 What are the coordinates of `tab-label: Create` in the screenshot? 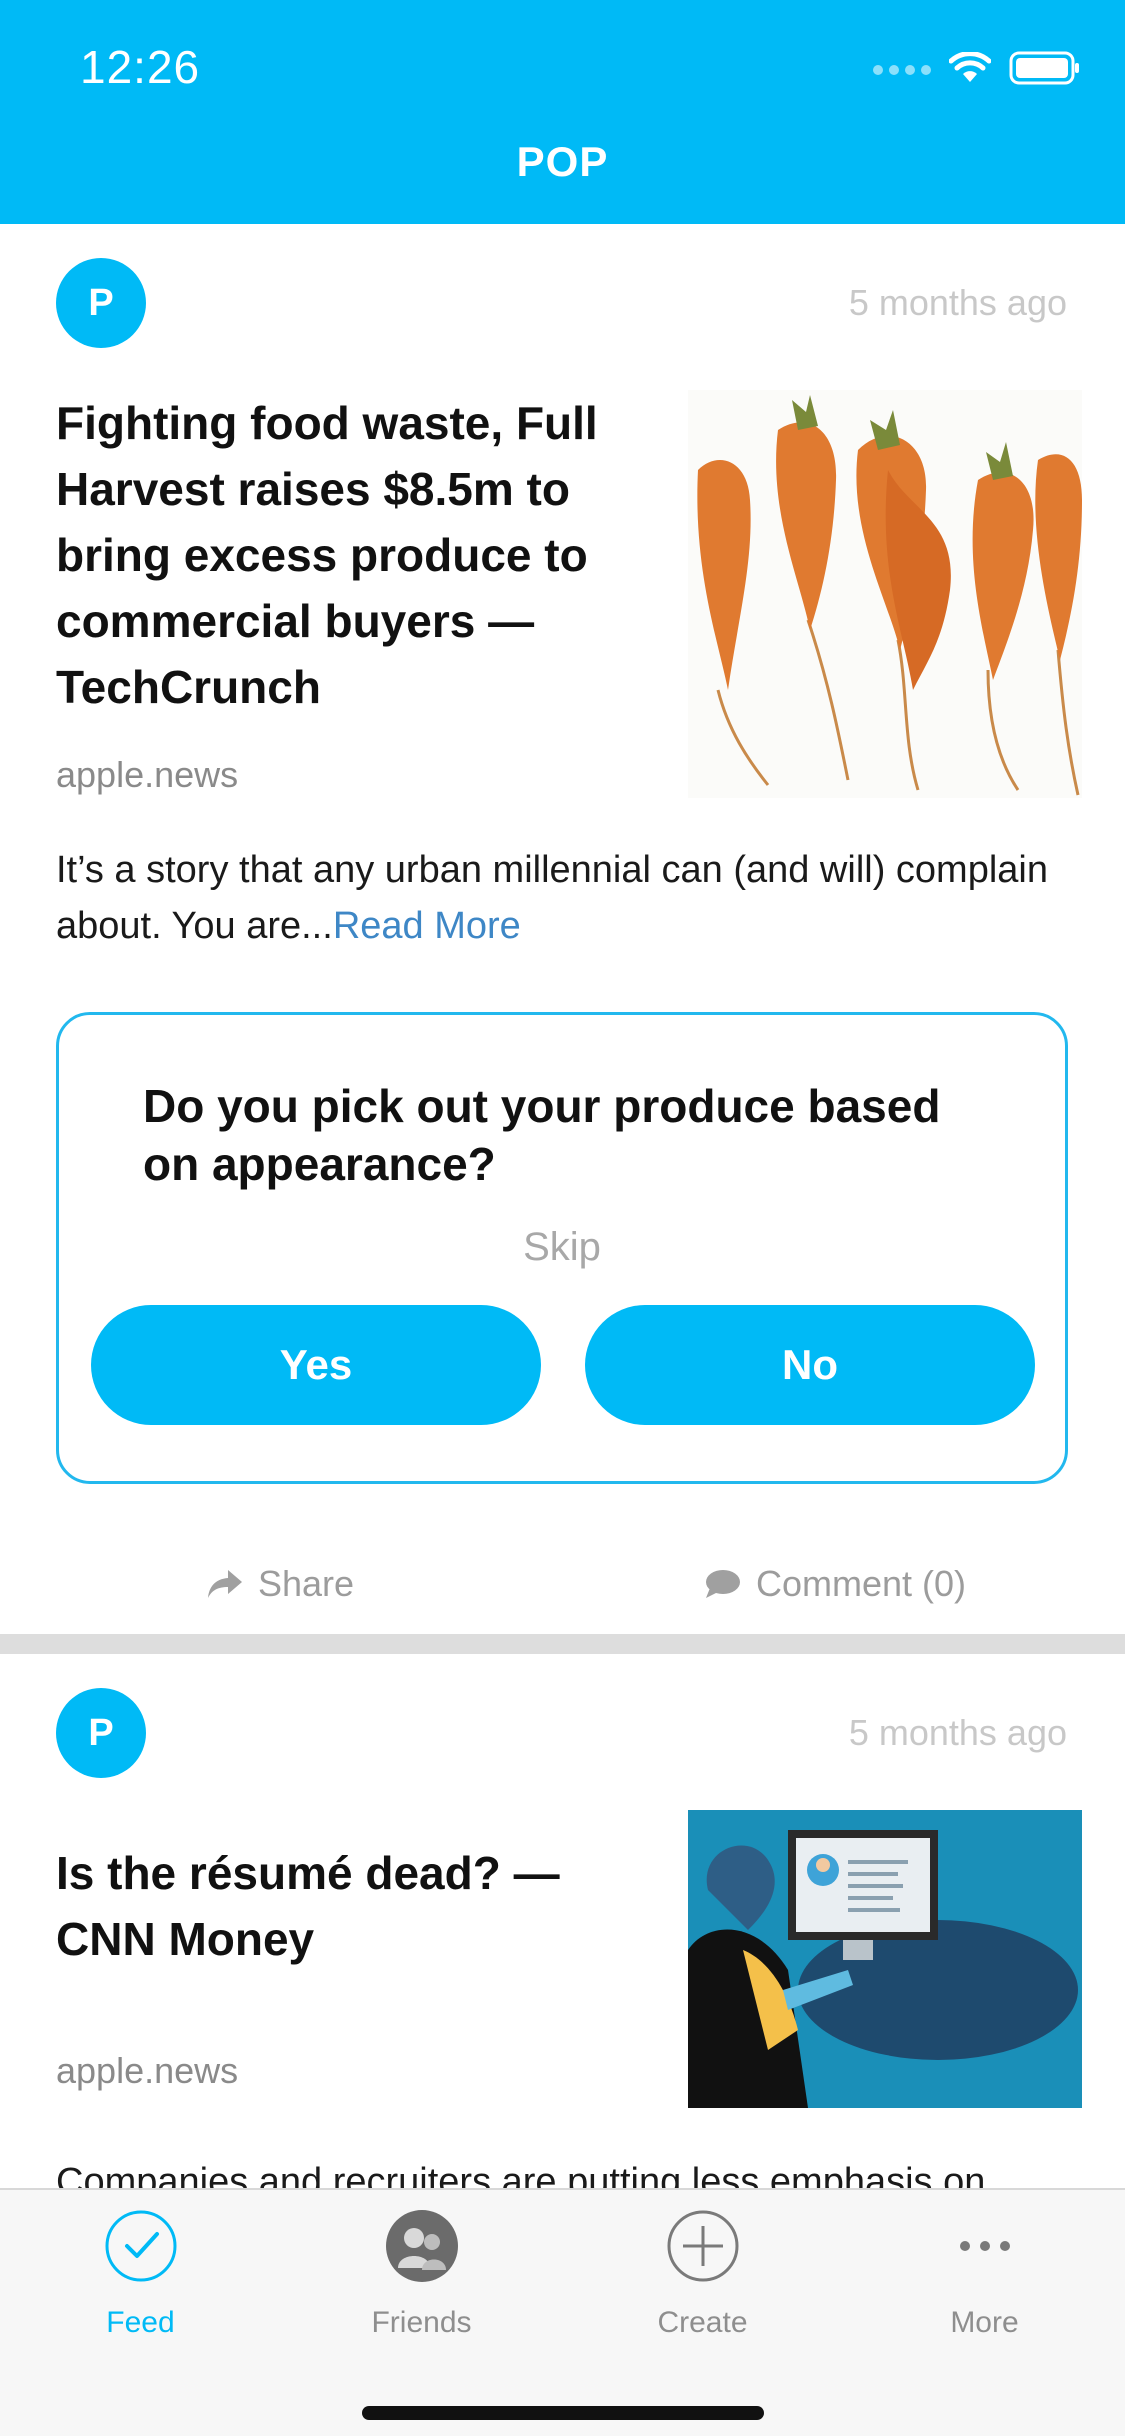 It's located at (702, 2322).